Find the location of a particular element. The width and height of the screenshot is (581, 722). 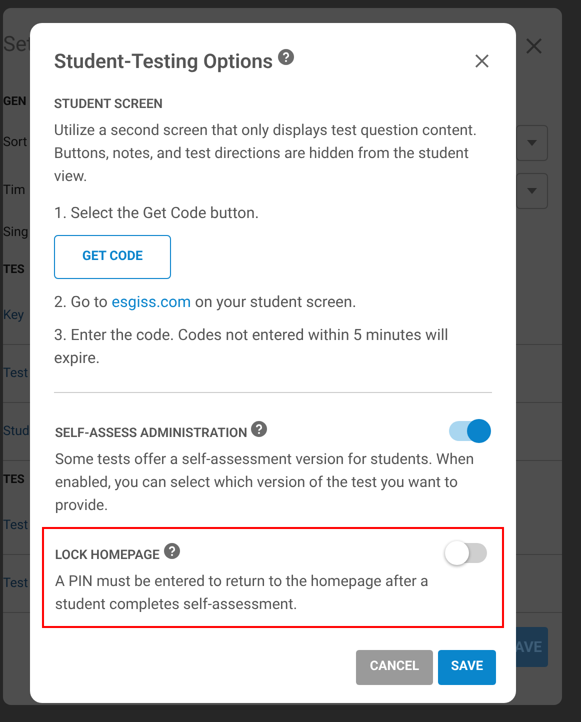

section-heading: STUDENT SCREEN is located at coordinates (109, 105).